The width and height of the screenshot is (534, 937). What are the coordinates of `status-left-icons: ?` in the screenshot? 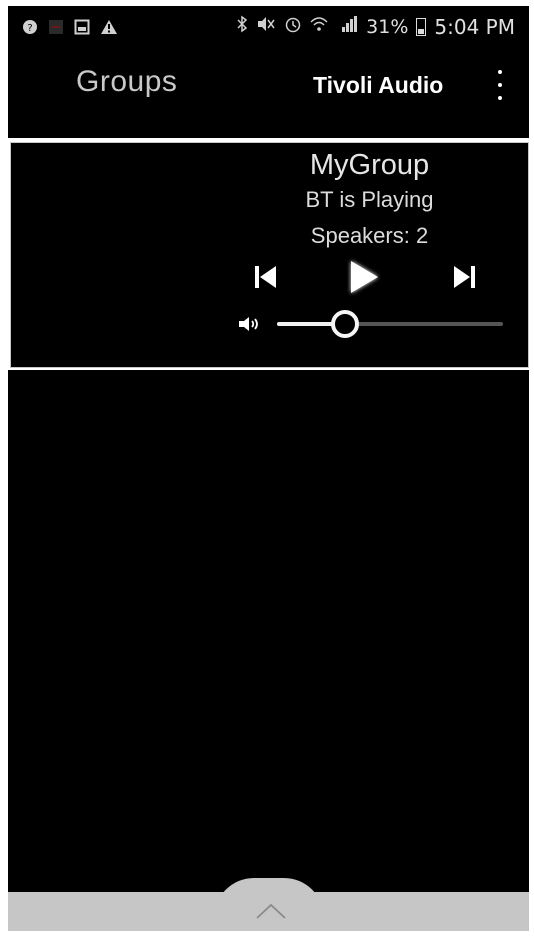 It's located at (70, 28).